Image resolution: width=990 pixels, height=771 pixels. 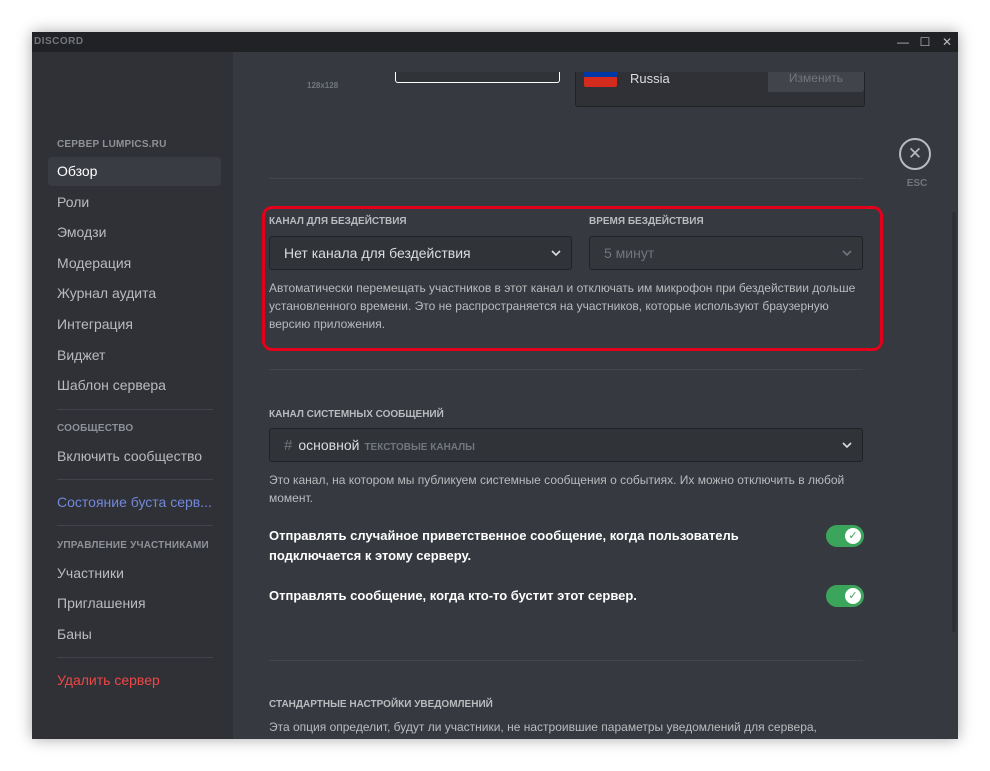 What do you see at coordinates (915, 154) in the screenshot?
I see `close-settings-icon: ✕` at bounding box center [915, 154].